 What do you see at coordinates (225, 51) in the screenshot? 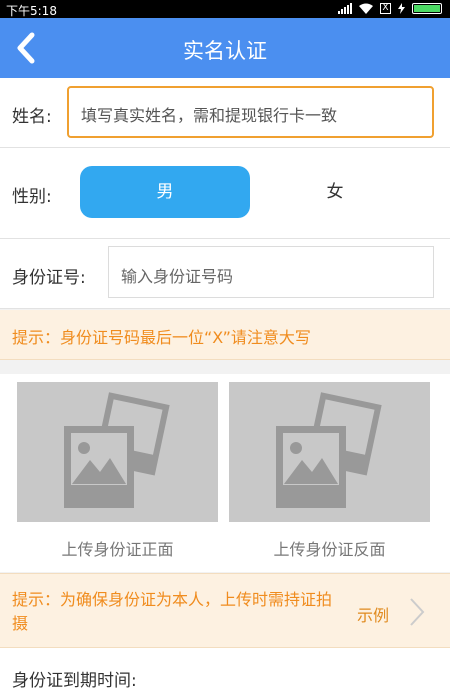
I see `page-title: 实名认证` at bounding box center [225, 51].